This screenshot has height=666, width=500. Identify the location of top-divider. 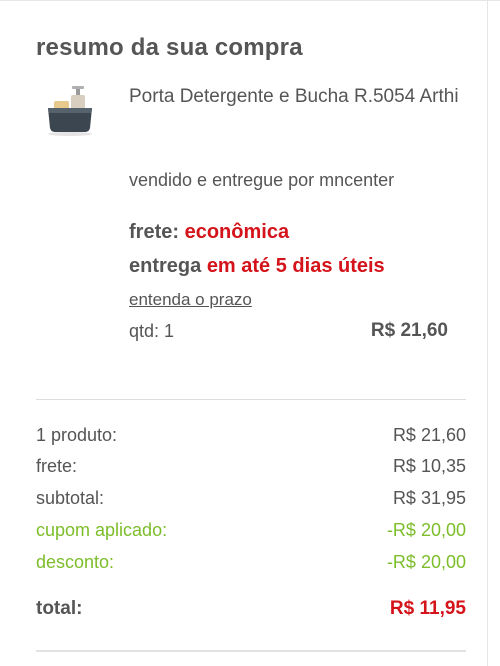
(250, 0).